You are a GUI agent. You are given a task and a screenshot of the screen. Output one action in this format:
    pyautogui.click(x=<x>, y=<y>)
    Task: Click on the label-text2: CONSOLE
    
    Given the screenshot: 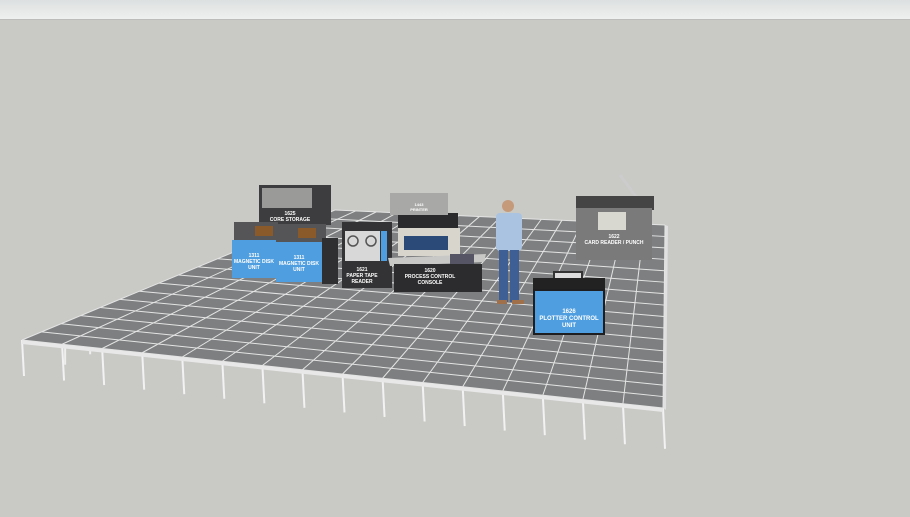 What is the action you would take?
    pyautogui.click(x=430, y=283)
    